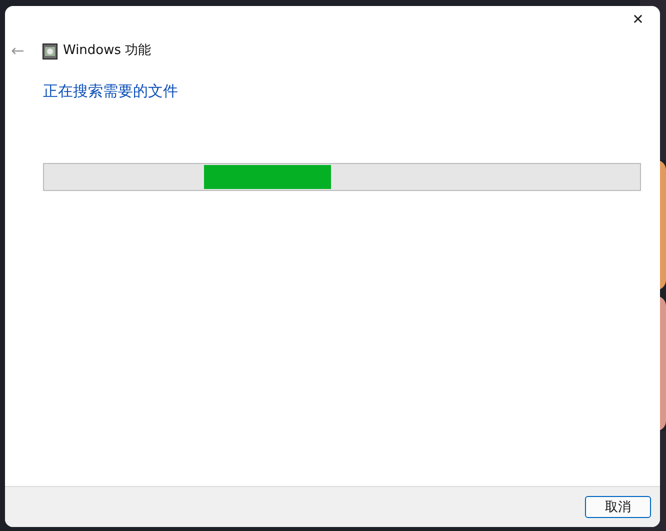  What do you see at coordinates (111, 91) in the screenshot?
I see `status-heading: 正在搜索需要的文件` at bounding box center [111, 91].